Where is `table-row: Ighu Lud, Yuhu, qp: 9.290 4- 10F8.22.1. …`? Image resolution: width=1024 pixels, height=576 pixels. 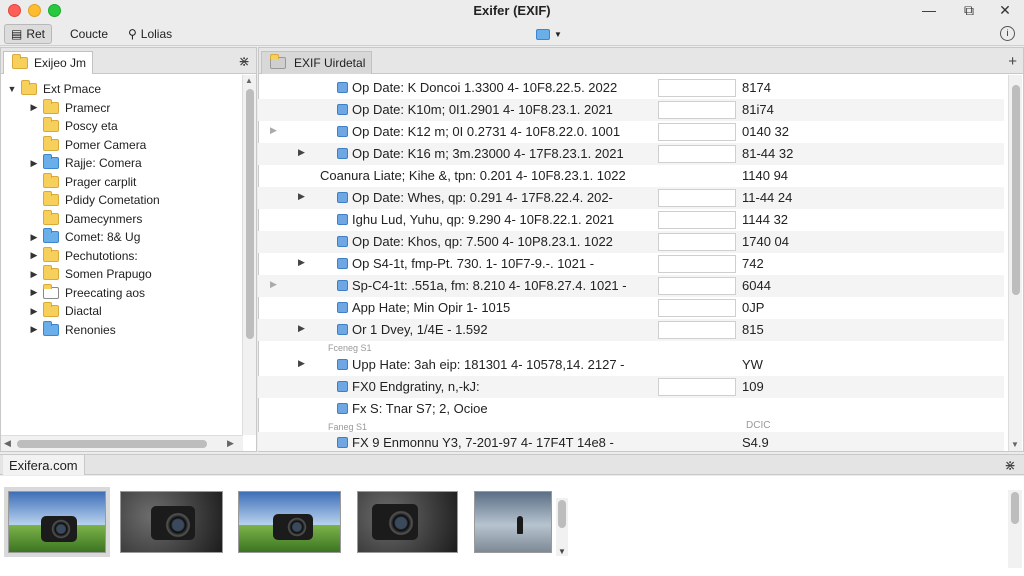 table-row: Ighu Lud, Yuhu, qp: 9.290 4- 10F8.22.1. … is located at coordinates (631, 220).